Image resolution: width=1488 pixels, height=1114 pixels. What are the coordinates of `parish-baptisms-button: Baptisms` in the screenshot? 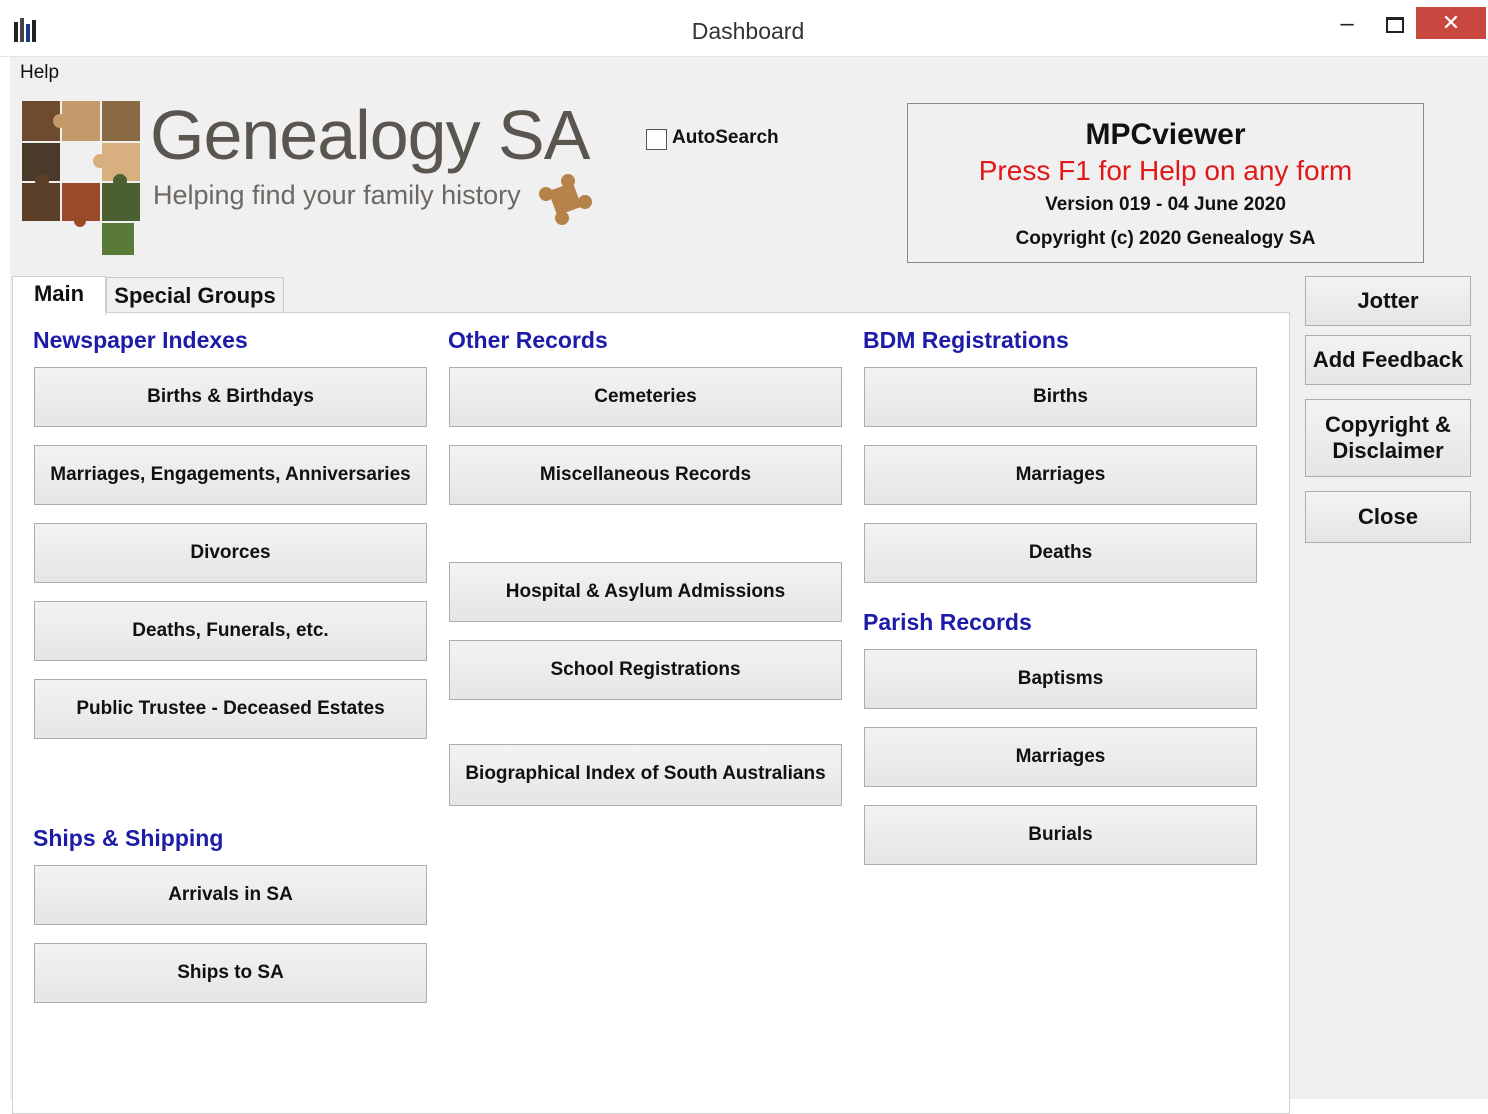 It's located at (1060, 679).